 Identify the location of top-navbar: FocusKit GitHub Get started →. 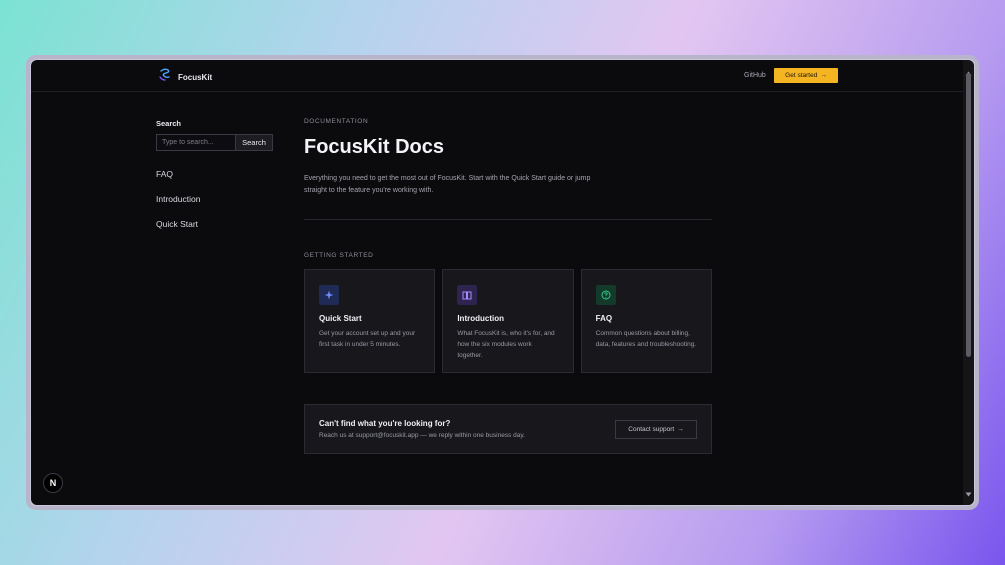
(497, 76).